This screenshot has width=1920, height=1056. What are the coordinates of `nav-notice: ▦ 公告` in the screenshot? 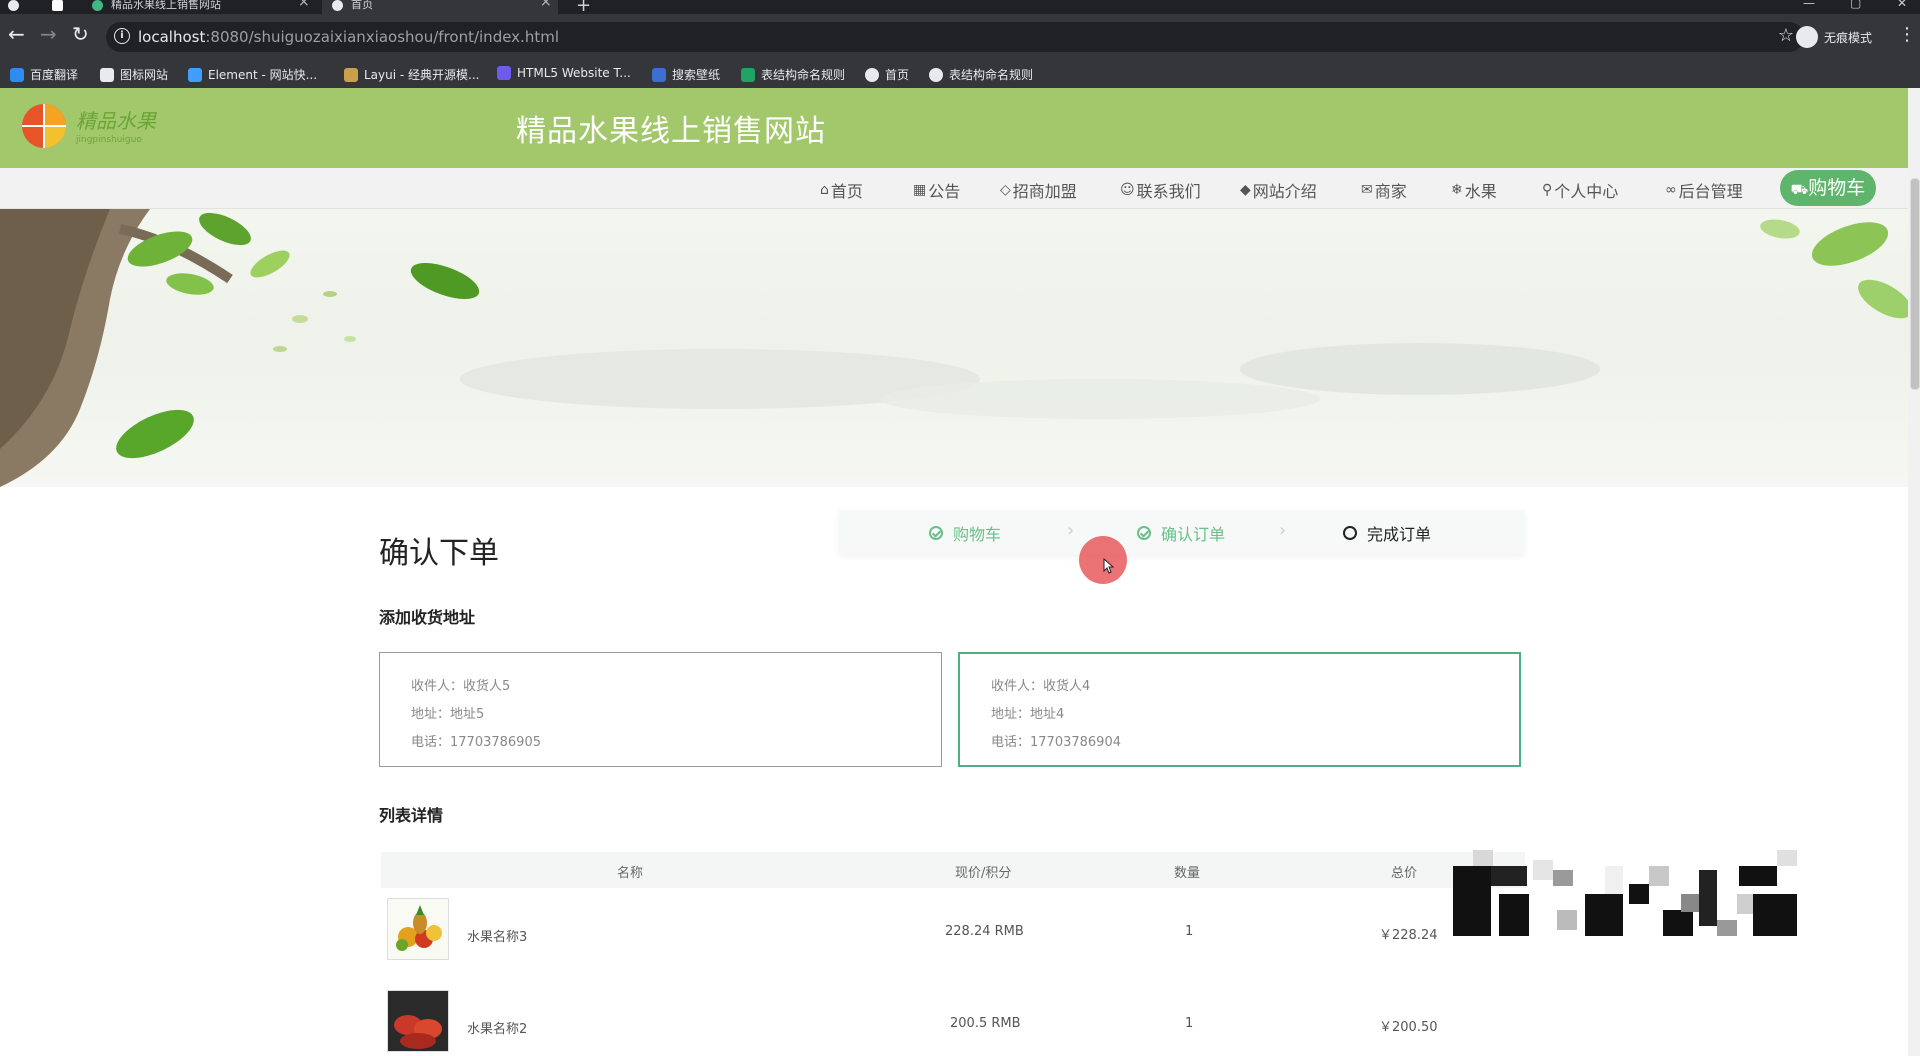 It's located at (936, 190).